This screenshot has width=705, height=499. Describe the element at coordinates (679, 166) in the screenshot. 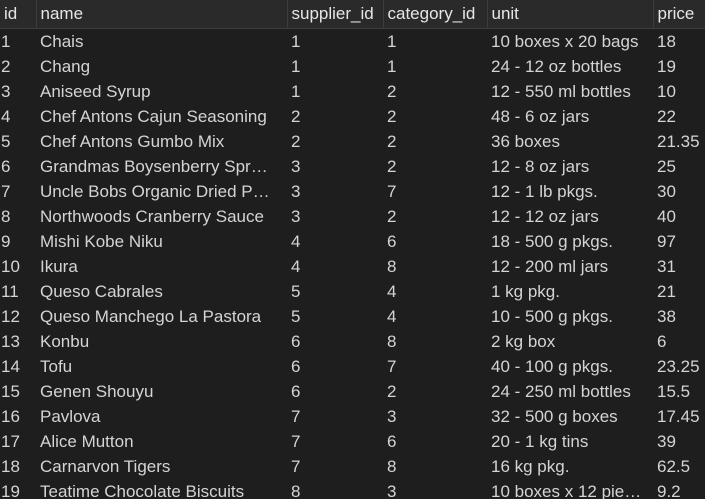

I see `cell-price: 25` at that location.